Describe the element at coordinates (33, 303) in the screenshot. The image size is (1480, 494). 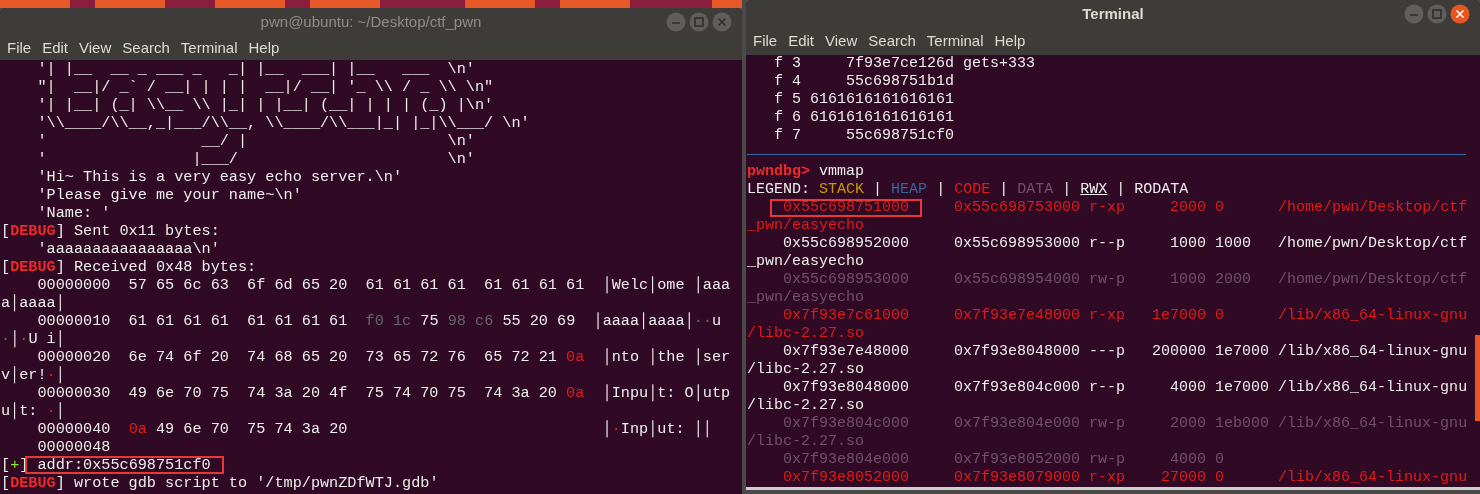
I see `terminal-text: a│aaaa│` at that location.